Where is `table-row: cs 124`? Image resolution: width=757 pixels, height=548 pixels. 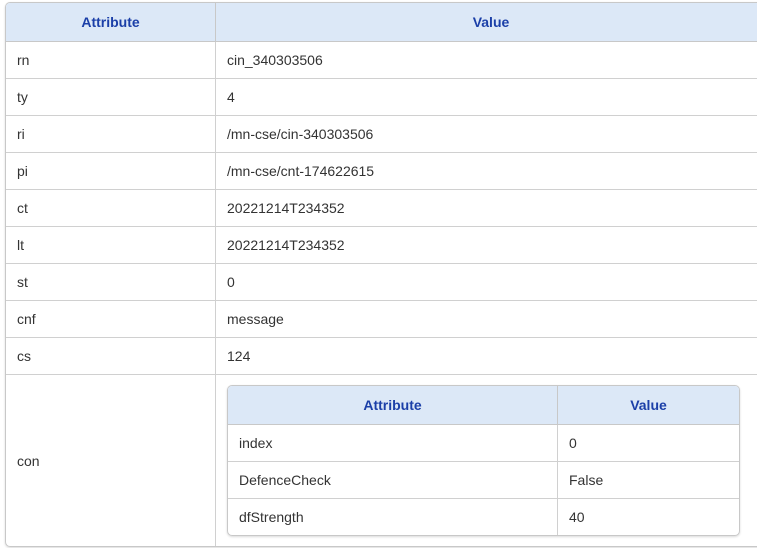
table-row: cs 124 is located at coordinates (381, 356).